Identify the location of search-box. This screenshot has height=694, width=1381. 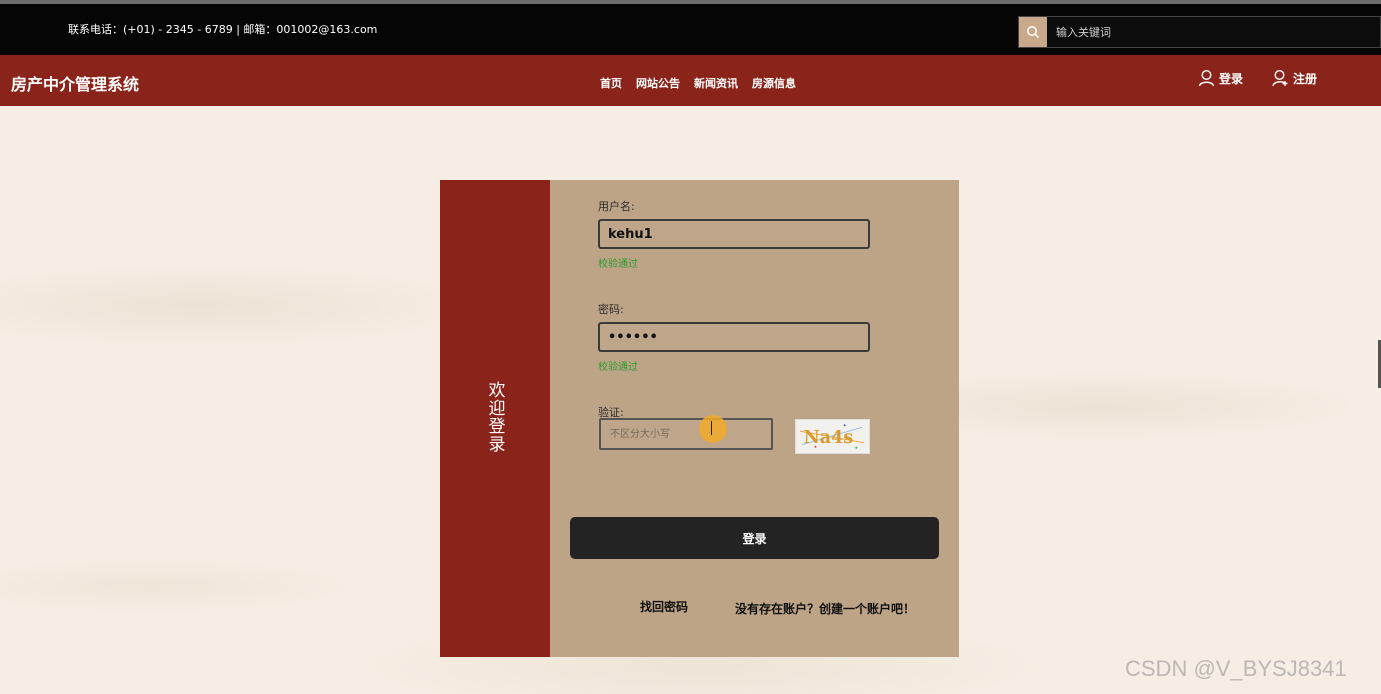
(1199, 32).